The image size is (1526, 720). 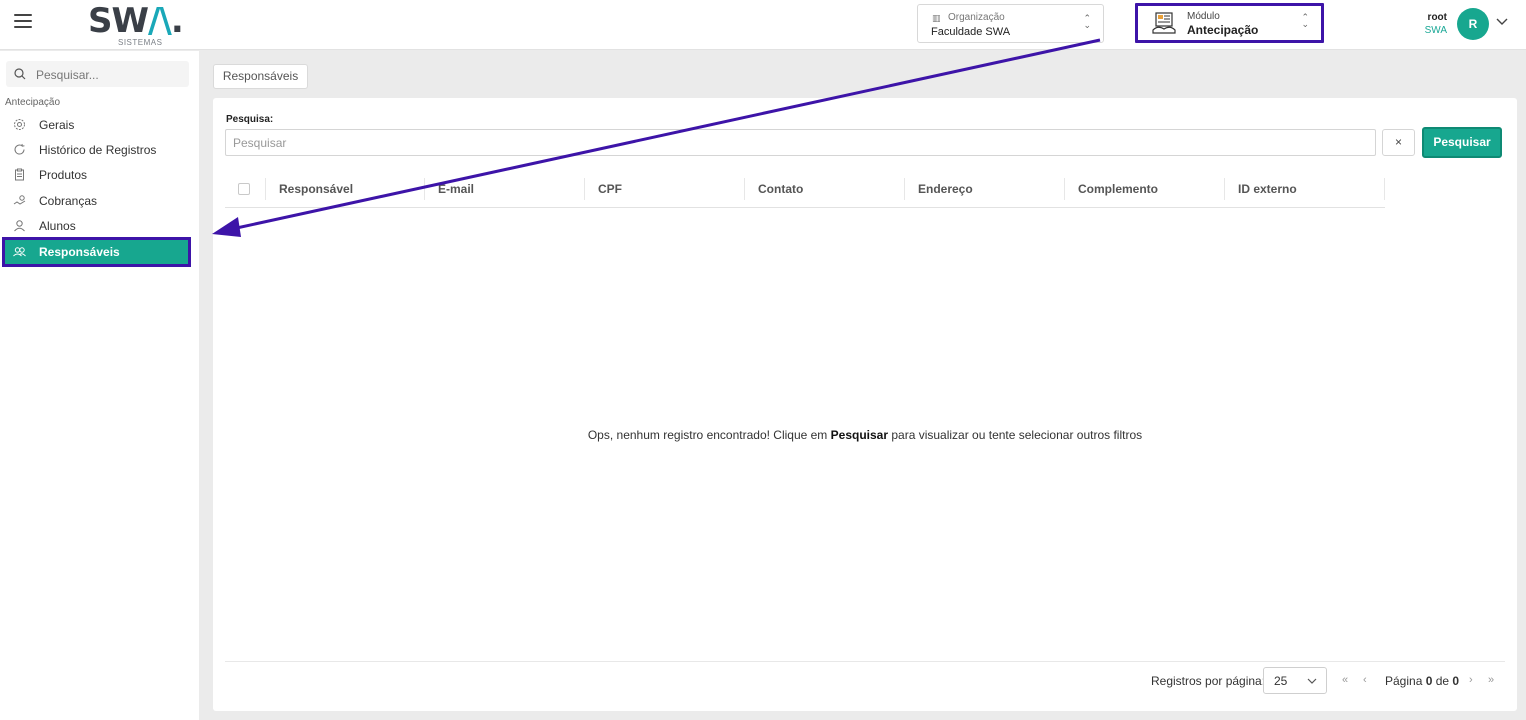 What do you see at coordinates (800, 142) in the screenshot?
I see `search-input` at bounding box center [800, 142].